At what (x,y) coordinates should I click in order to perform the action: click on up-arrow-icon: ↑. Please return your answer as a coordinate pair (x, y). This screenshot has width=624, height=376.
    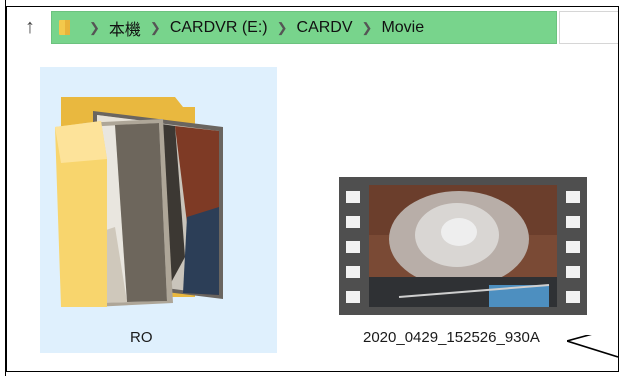
    Looking at the image, I should click on (30, 27).